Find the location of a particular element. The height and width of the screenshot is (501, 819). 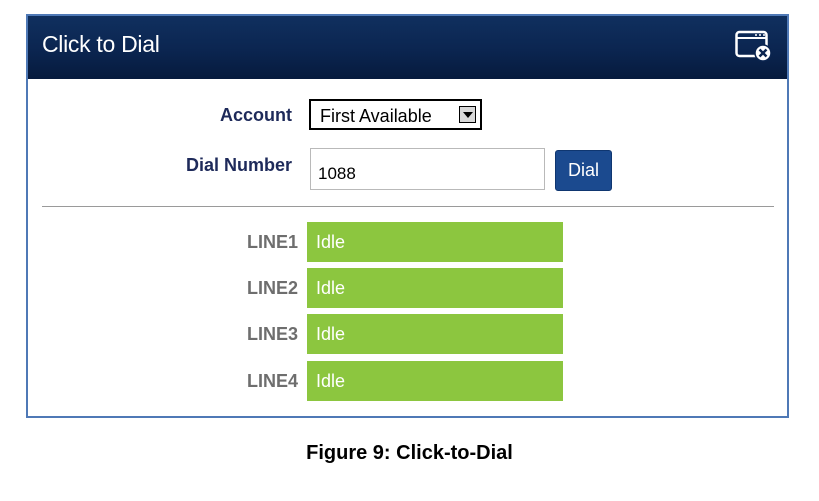

line-label: LINE1 is located at coordinates (272, 242).